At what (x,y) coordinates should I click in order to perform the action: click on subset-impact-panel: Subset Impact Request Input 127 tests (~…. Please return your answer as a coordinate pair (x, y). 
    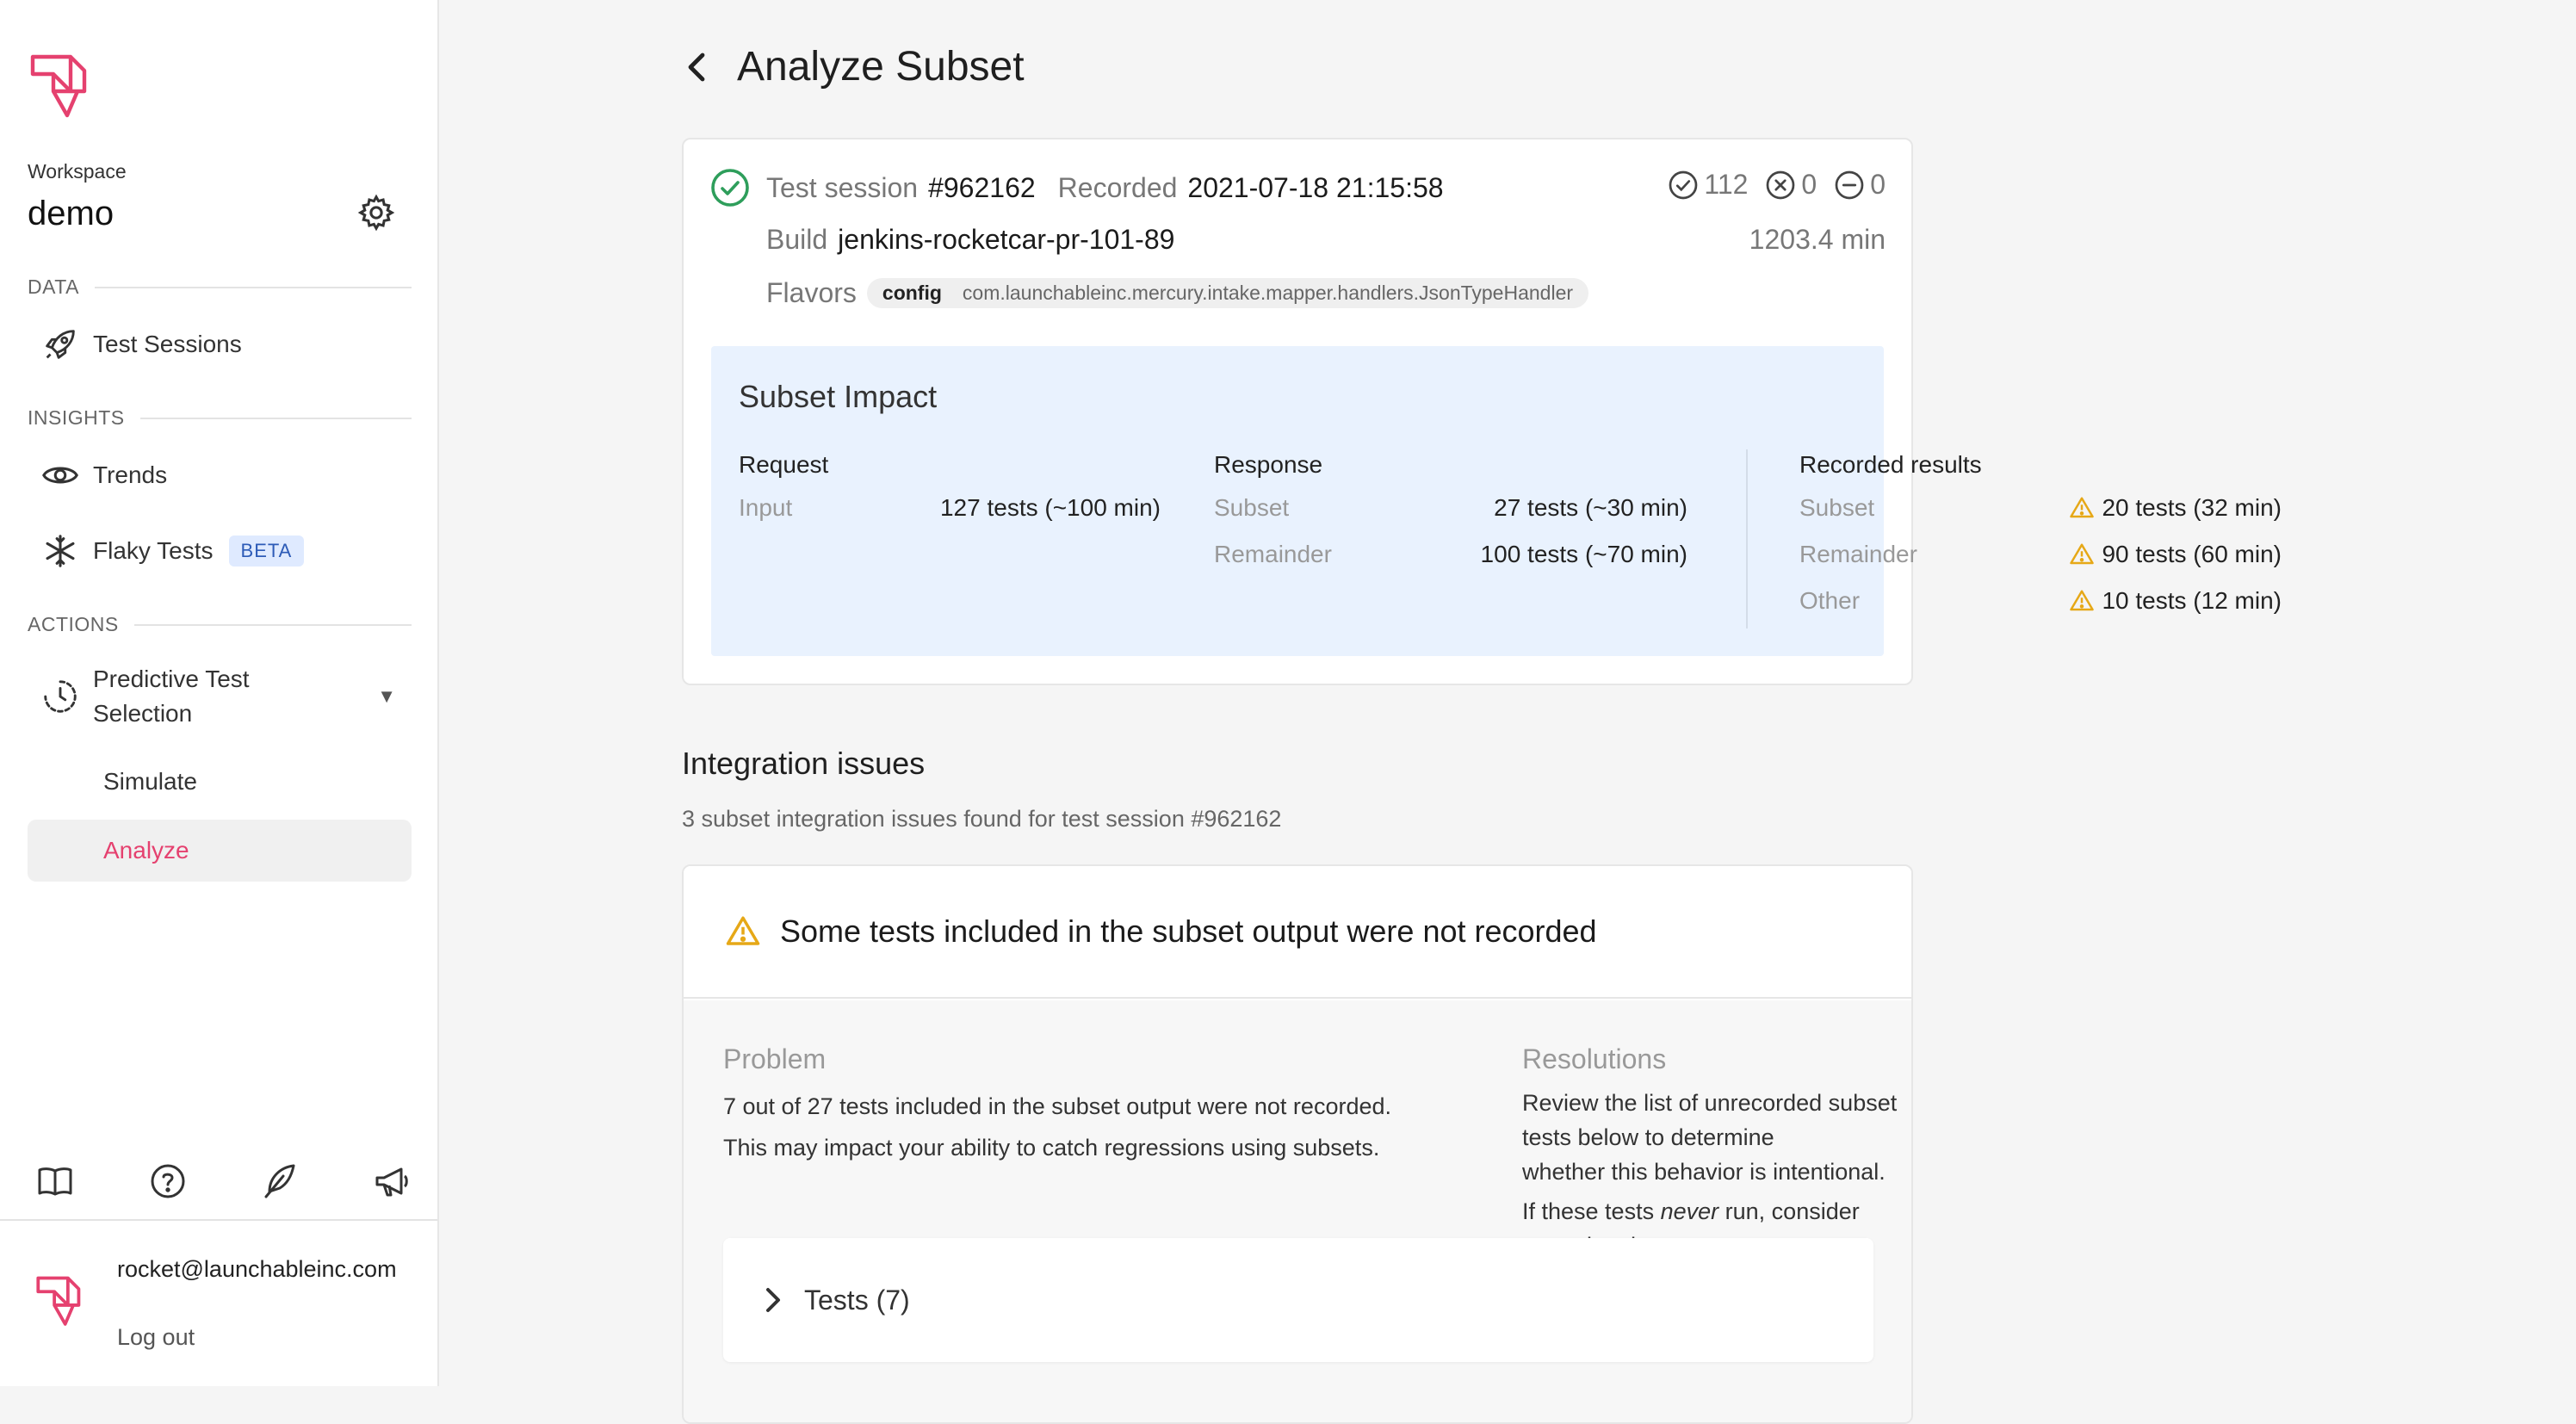
    Looking at the image, I should click on (1496, 501).